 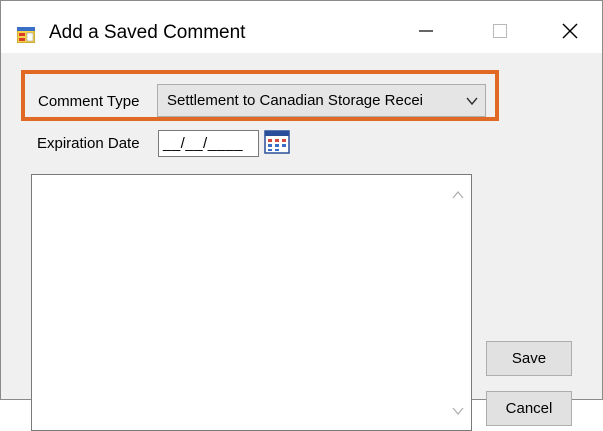 I want to click on minimize-button, so click(x=426, y=31).